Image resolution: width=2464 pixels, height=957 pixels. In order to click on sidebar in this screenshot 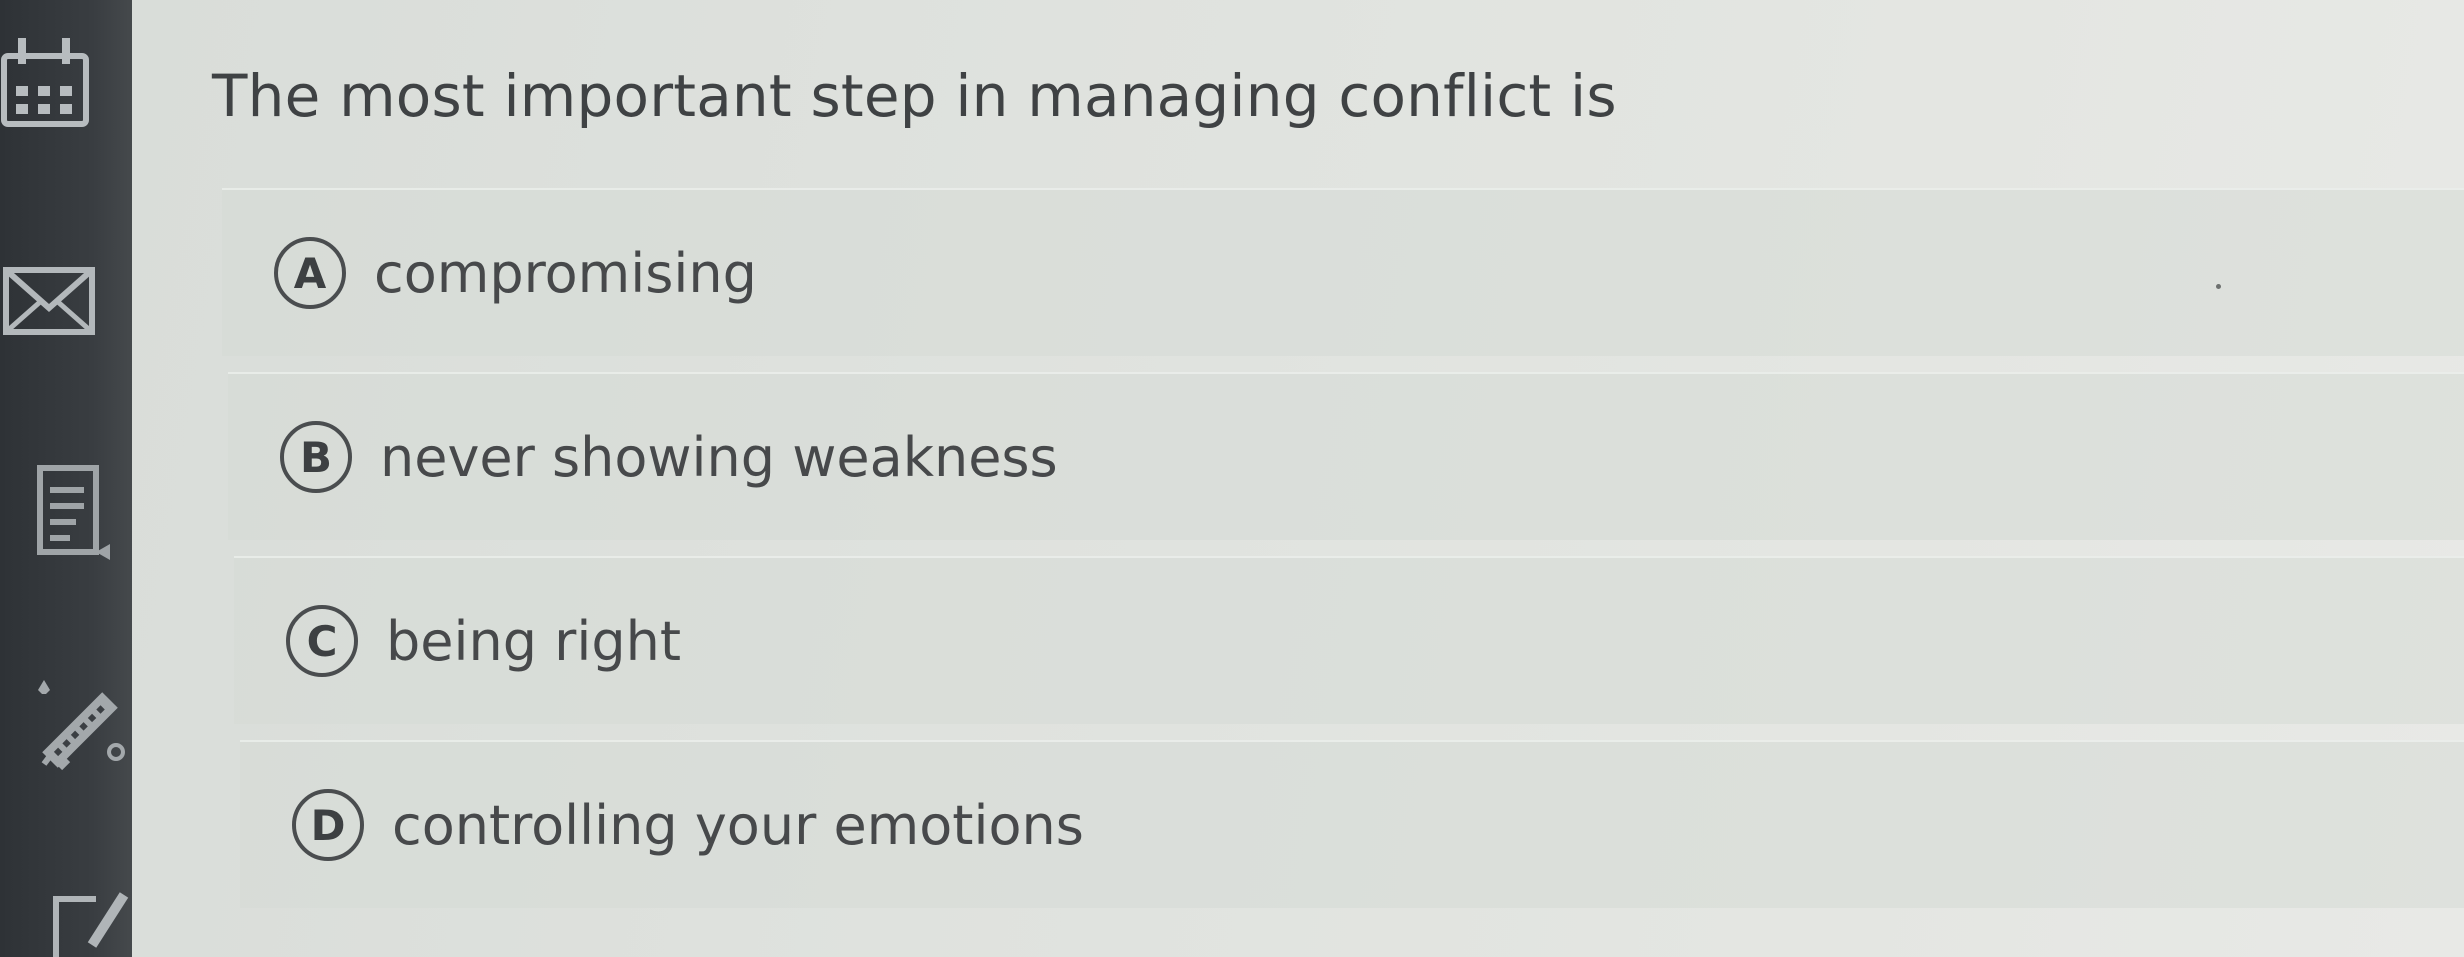, I will do `click(66, 478)`.